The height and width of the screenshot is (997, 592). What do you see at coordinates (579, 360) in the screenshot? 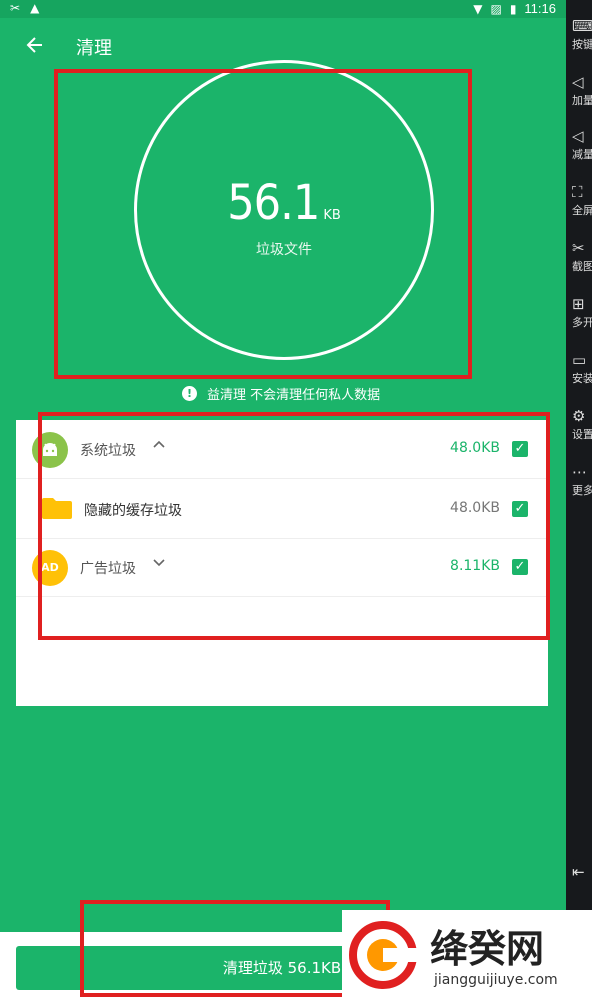
I see `apk-icon: ▭` at bounding box center [579, 360].